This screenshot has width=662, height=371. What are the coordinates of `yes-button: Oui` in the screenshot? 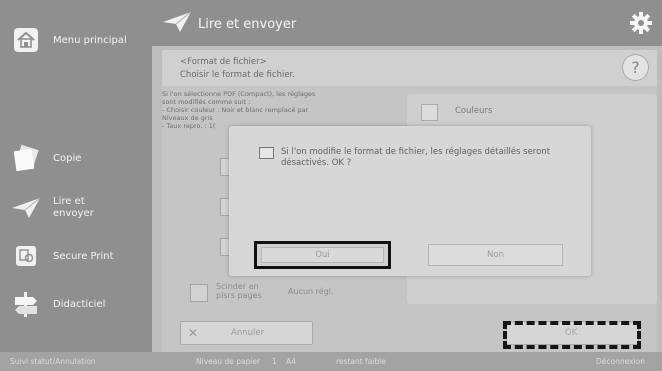 It's located at (322, 255).